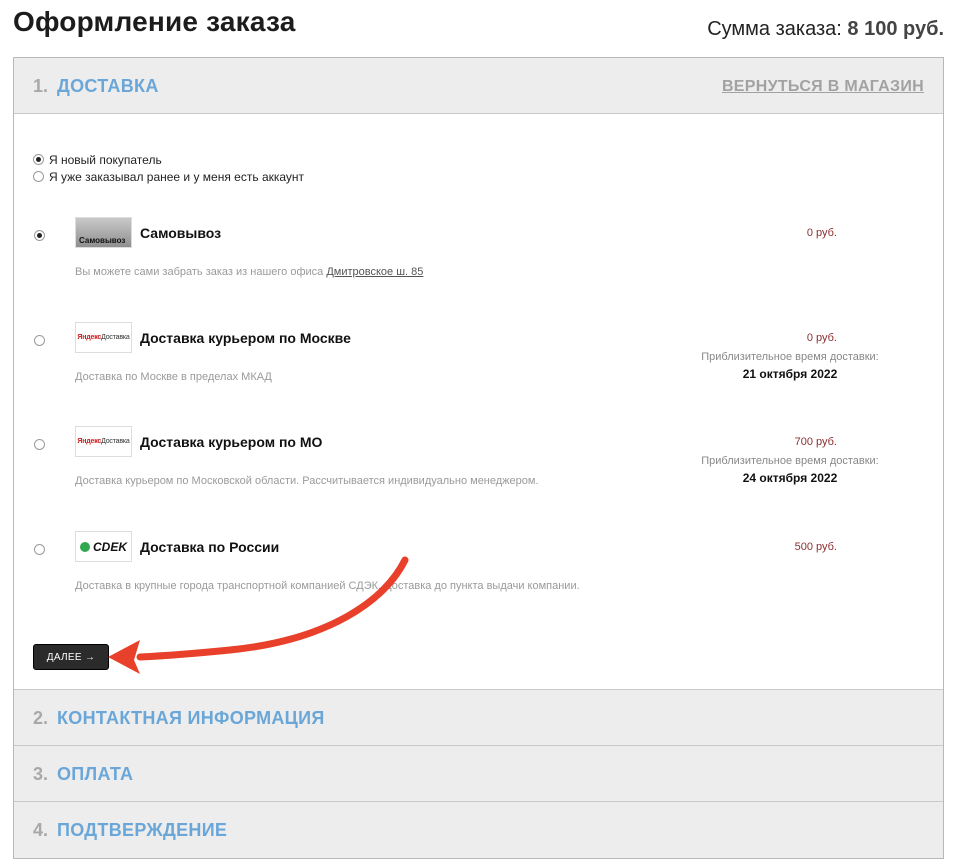 This screenshot has width=970, height=868. I want to click on next-button: ДАЛЕЕ →, so click(71, 657).